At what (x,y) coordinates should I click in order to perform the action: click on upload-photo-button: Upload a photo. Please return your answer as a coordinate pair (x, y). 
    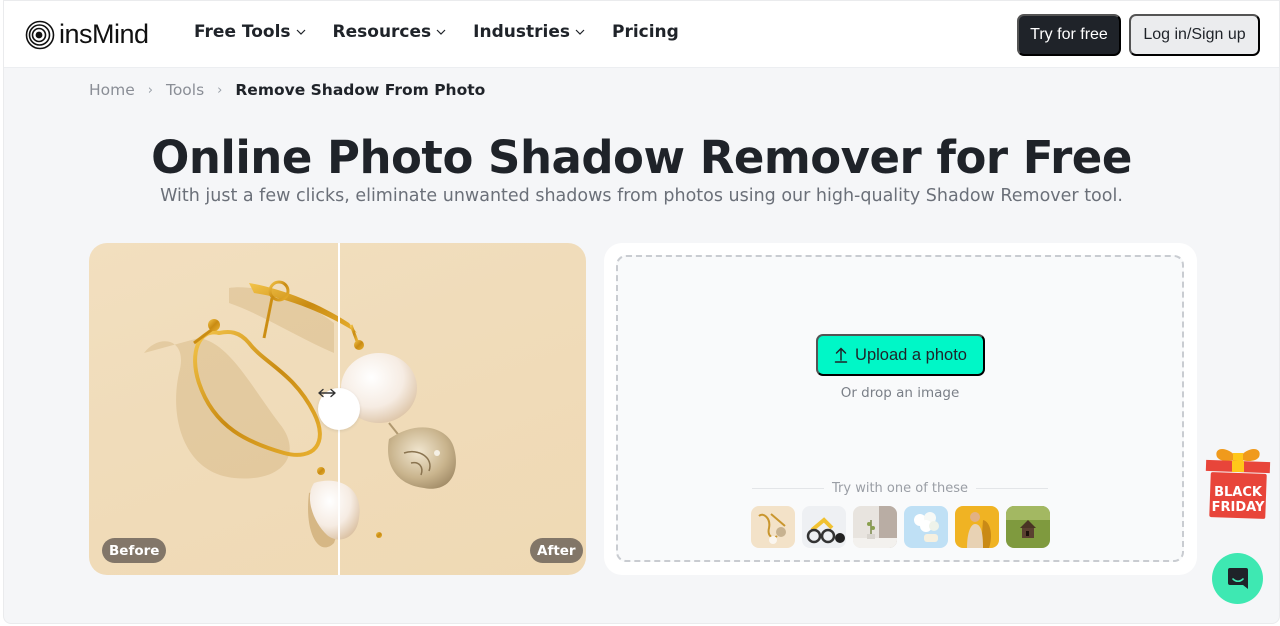
    Looking at the image, I should click on (900, 355).